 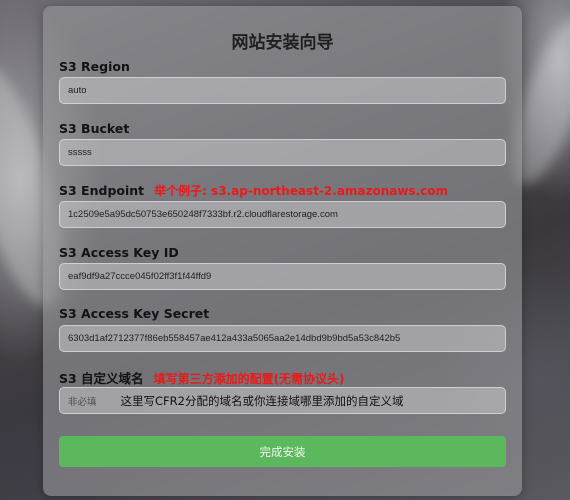 I want to click on page-title: 网站安装向导, so click(x=282, y=43).